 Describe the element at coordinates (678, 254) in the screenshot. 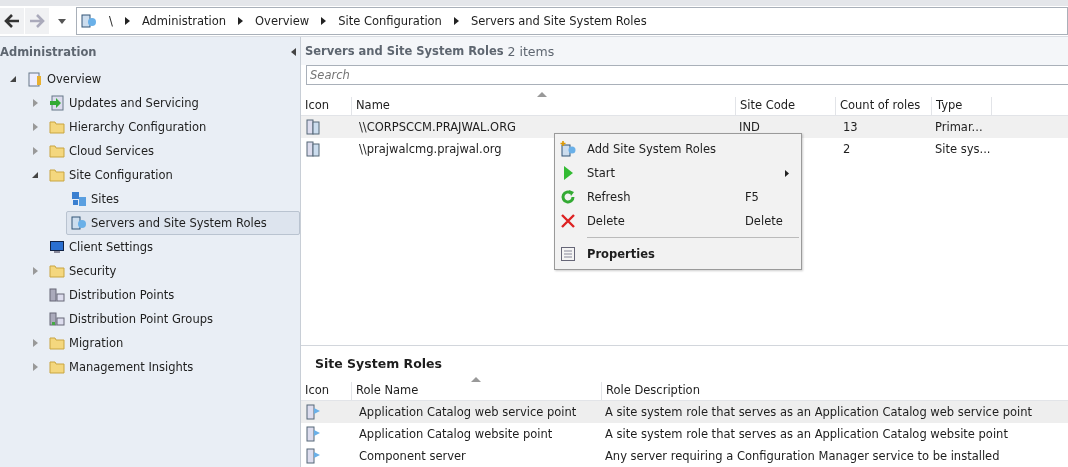

I see `menu-item: Properties` at that location.